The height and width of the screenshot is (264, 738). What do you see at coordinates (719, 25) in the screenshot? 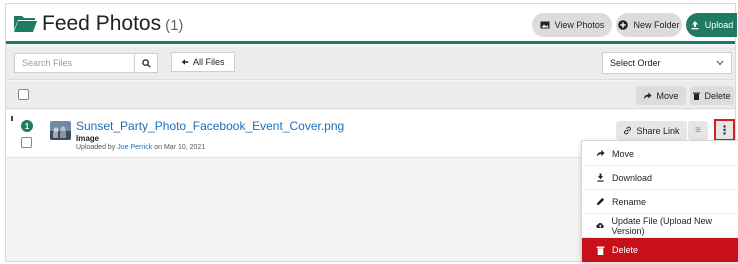
I see `upload-label: Upload` at bounding box center [719, 25].